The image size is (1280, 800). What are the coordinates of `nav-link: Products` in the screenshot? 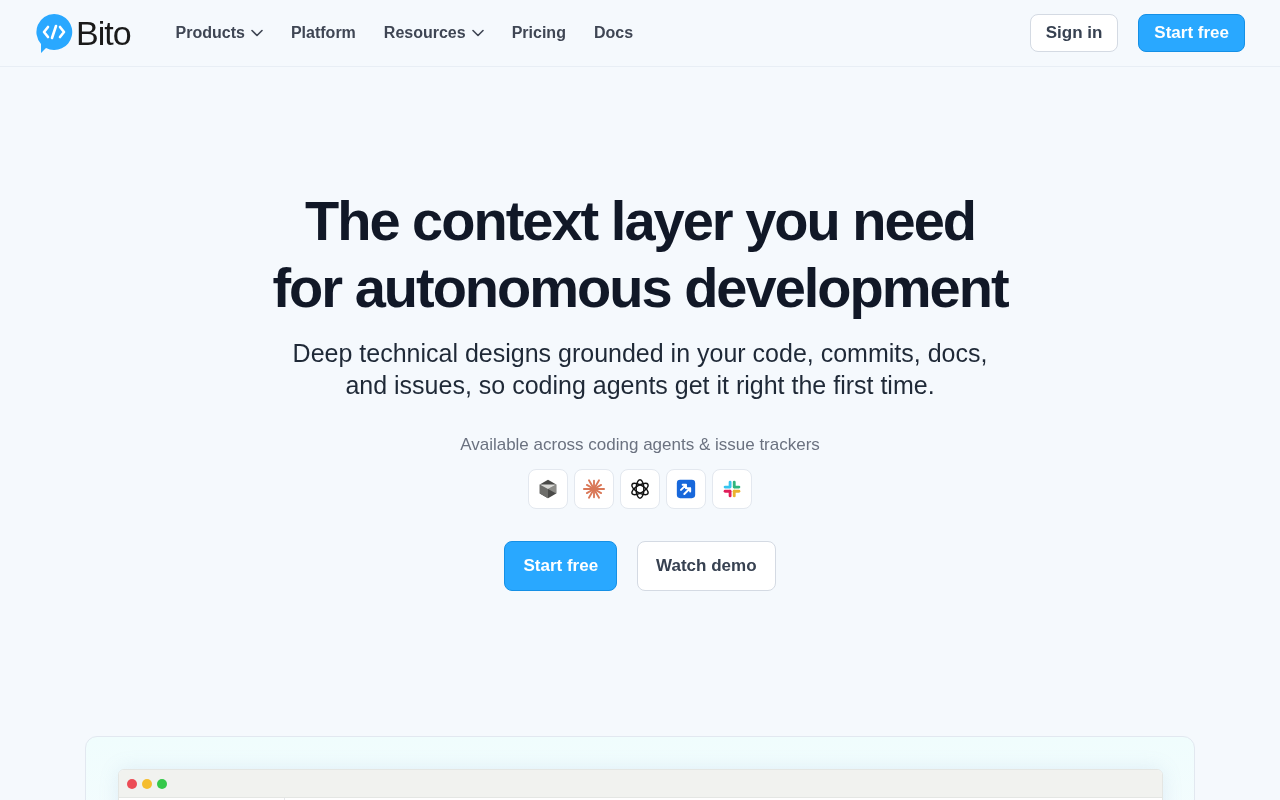 It's located at (219, 33).